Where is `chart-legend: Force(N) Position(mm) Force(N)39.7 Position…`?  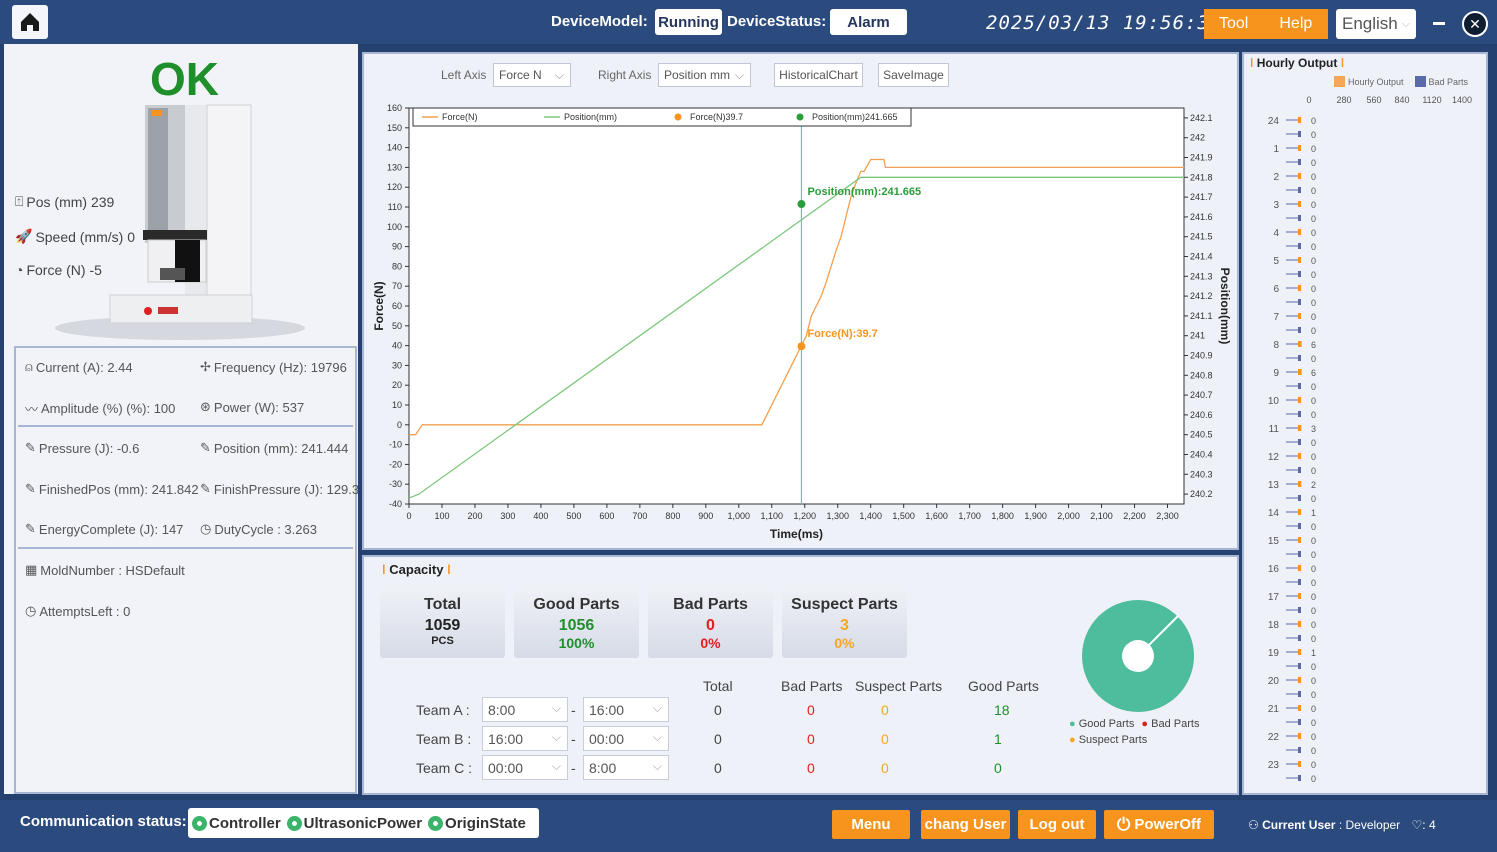 chart-legend: Force(N) Position(mm) Force(N)39.7 Position… is located at coordinates (662, 117).